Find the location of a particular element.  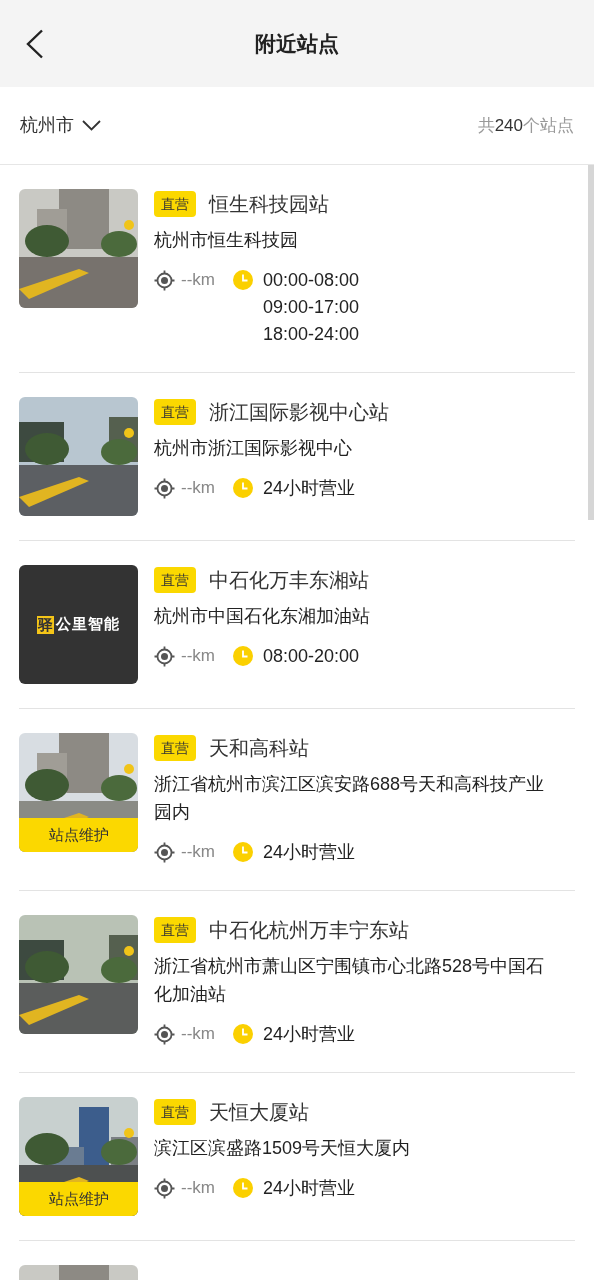

opening-hours: 09:00-17:00 is located at coordinates (311, 307).